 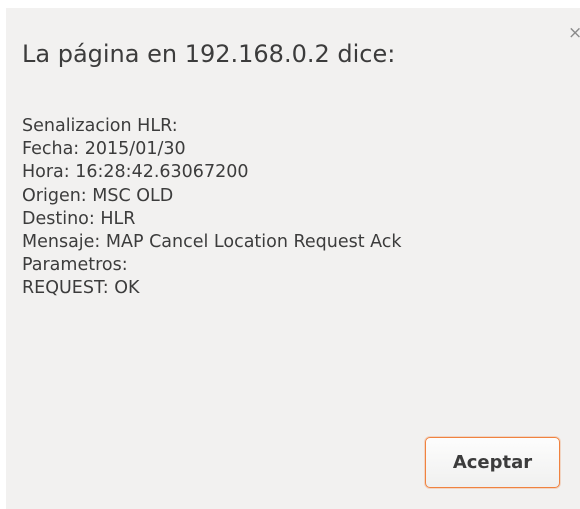 I want to click on close-icon: ×, so click(x=574, y=33).